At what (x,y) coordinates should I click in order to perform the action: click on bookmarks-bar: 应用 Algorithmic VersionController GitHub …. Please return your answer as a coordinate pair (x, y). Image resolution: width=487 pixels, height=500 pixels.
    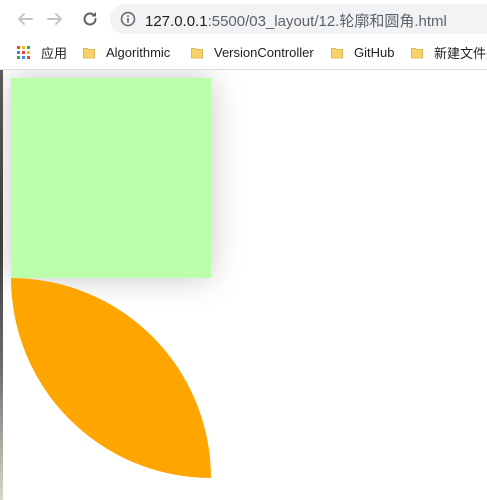
    Looking at the image, I should click on (243, 52).